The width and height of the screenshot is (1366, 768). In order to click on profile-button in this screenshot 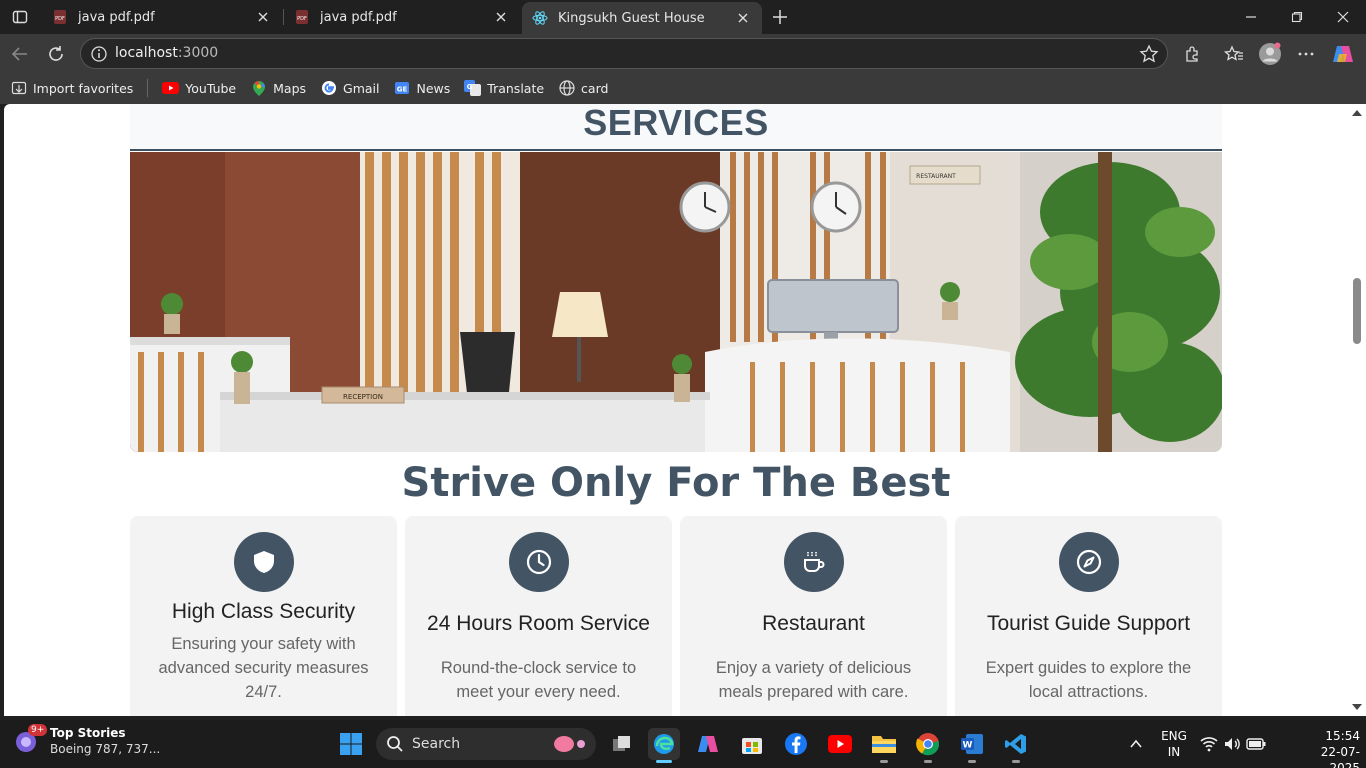, I will do `click(1270, 54)`.